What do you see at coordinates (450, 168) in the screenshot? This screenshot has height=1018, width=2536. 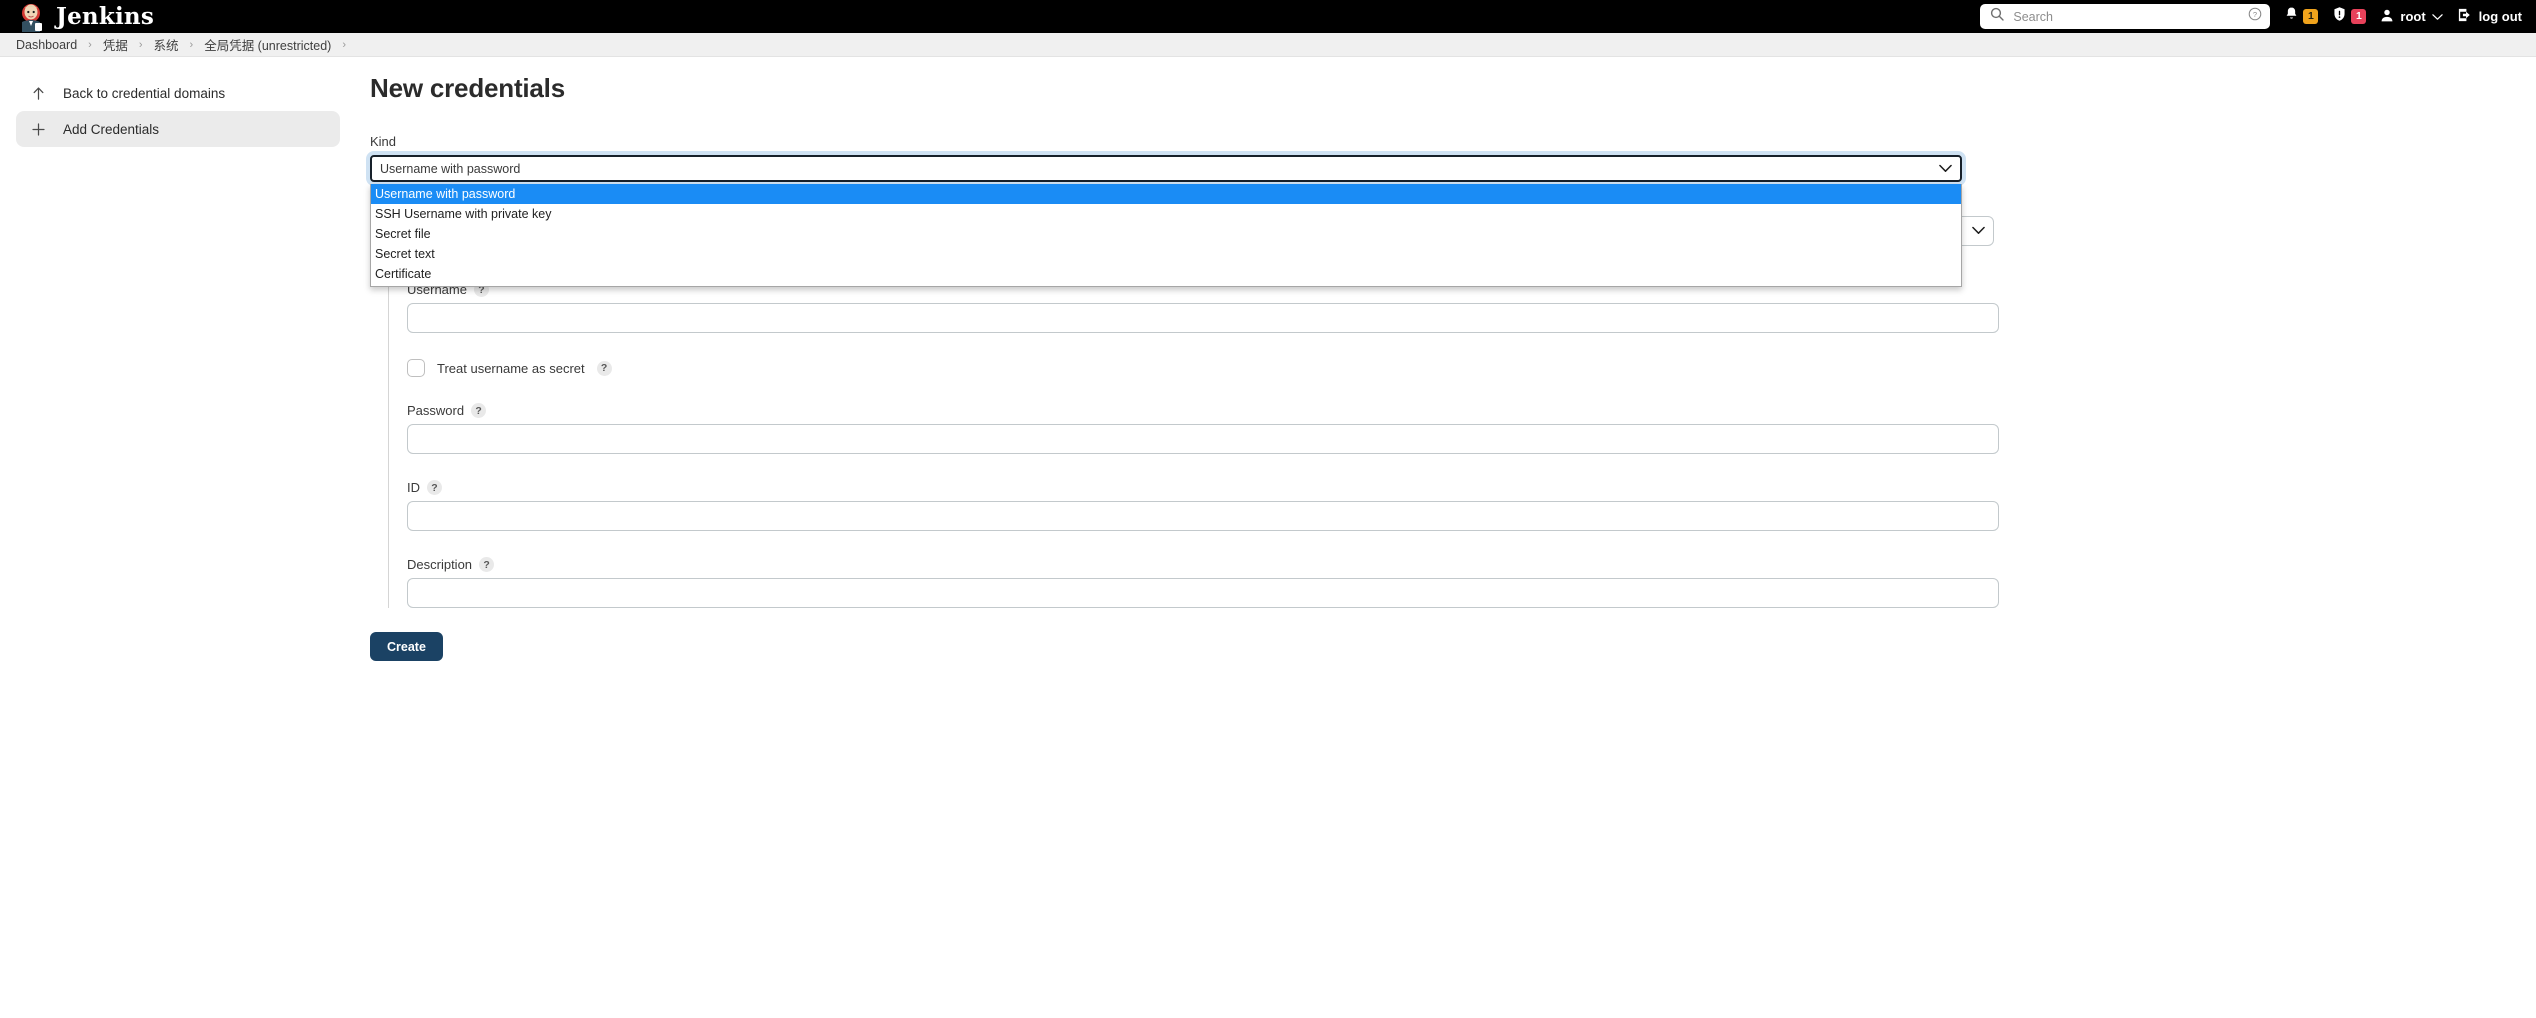 I see `kind-select-value: Username with password` at bounding box center [450, 168].